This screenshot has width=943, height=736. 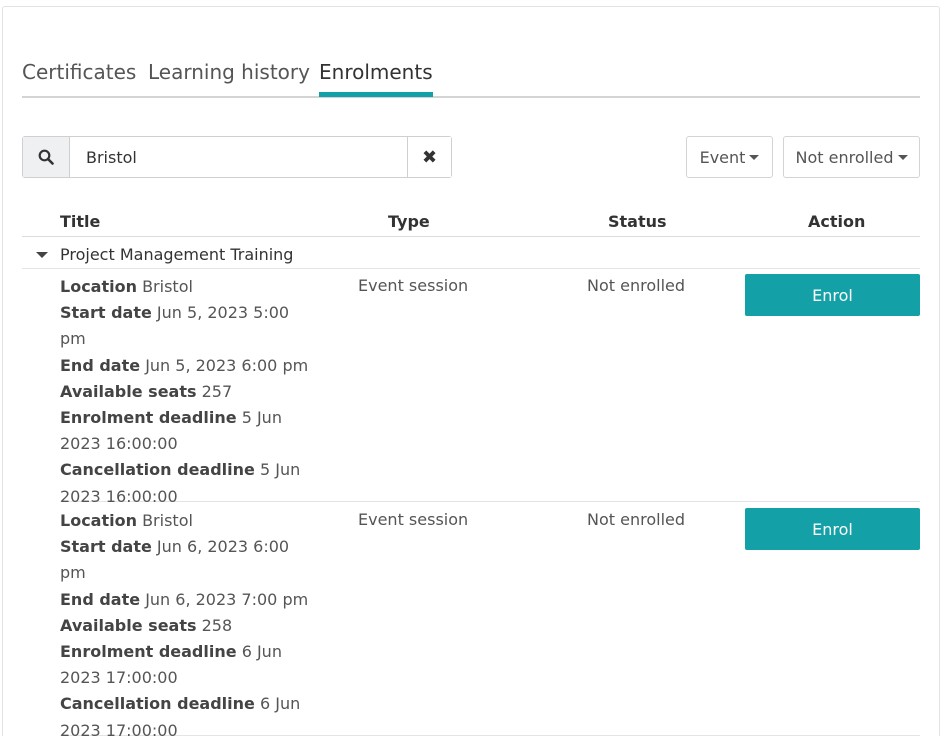 I want to click on type-filter-label: Event, so click(x=722, y=157).